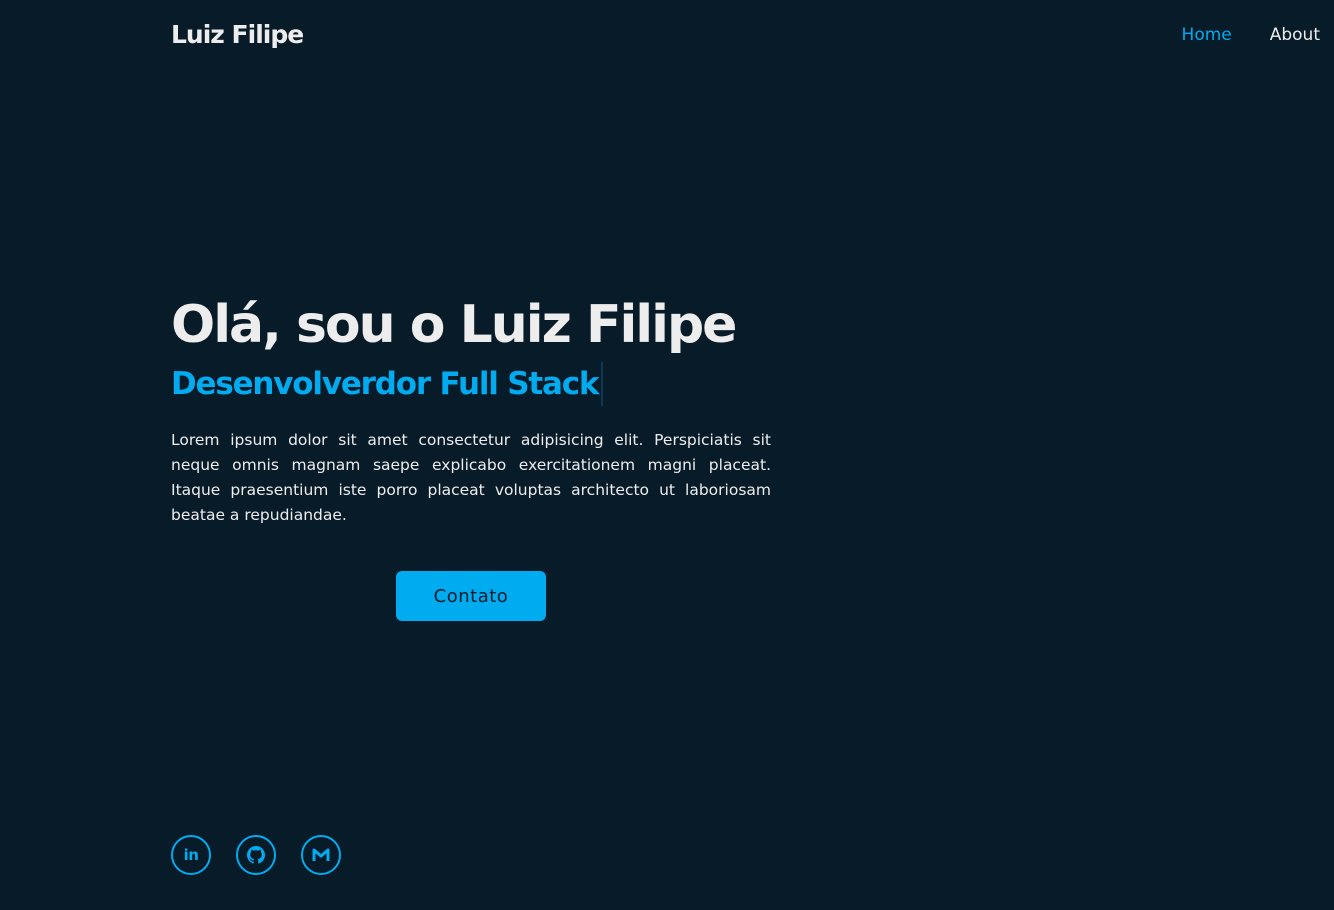 This screenshot has height=910, width=1334. I want to click on github-link, so click(256, 855).